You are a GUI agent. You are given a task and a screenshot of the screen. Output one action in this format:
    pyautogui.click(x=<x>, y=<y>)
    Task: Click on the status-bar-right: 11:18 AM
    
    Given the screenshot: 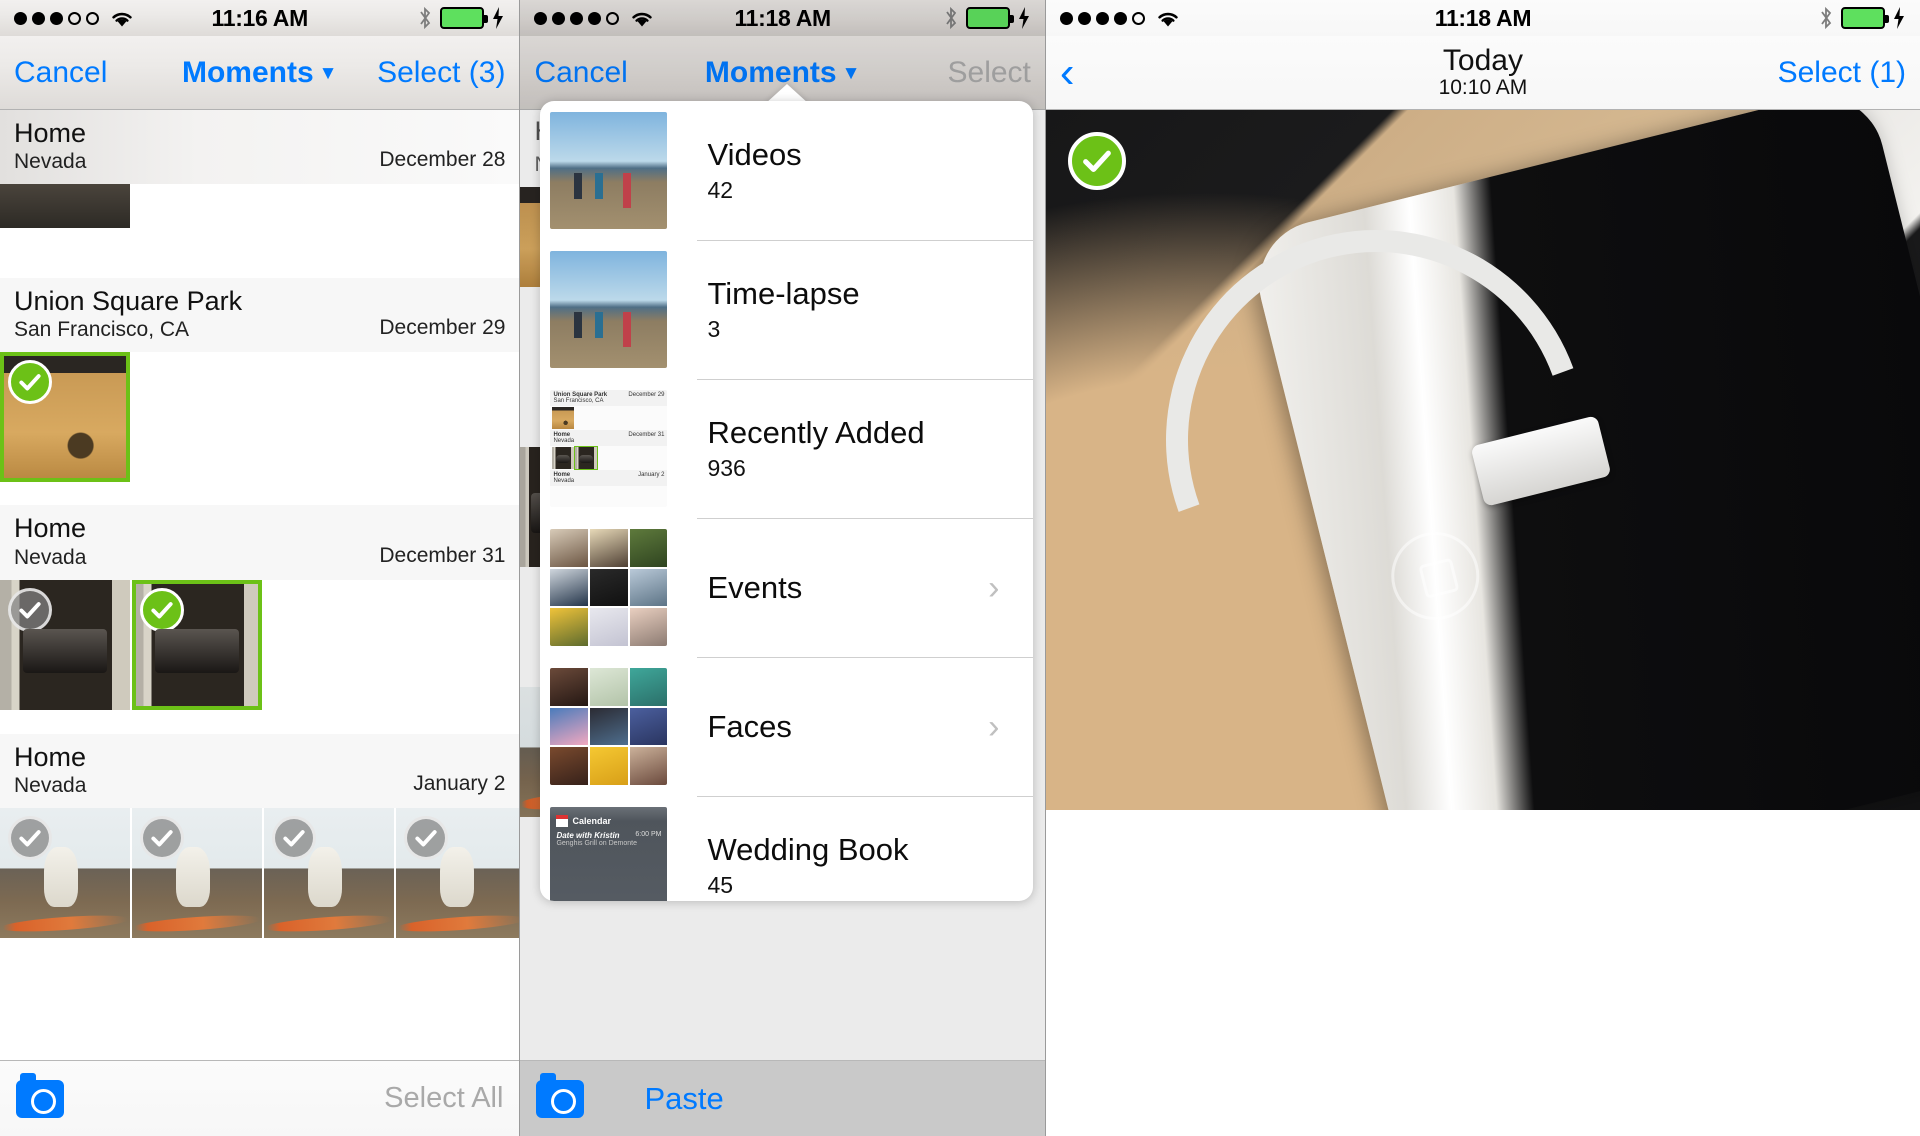 What is the action you would take?
    pyautogui.click(x=1482, y=18)
    